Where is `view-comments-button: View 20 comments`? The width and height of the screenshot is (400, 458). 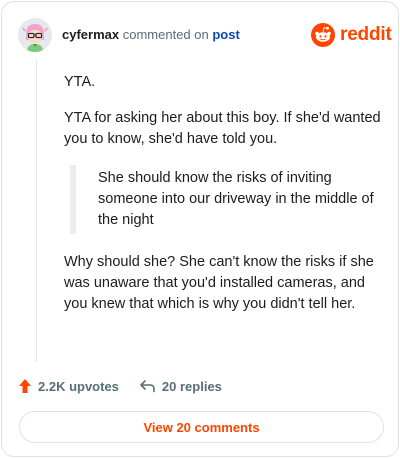 view-comments-button: View 20 comments is located at coordinates (201, 427).